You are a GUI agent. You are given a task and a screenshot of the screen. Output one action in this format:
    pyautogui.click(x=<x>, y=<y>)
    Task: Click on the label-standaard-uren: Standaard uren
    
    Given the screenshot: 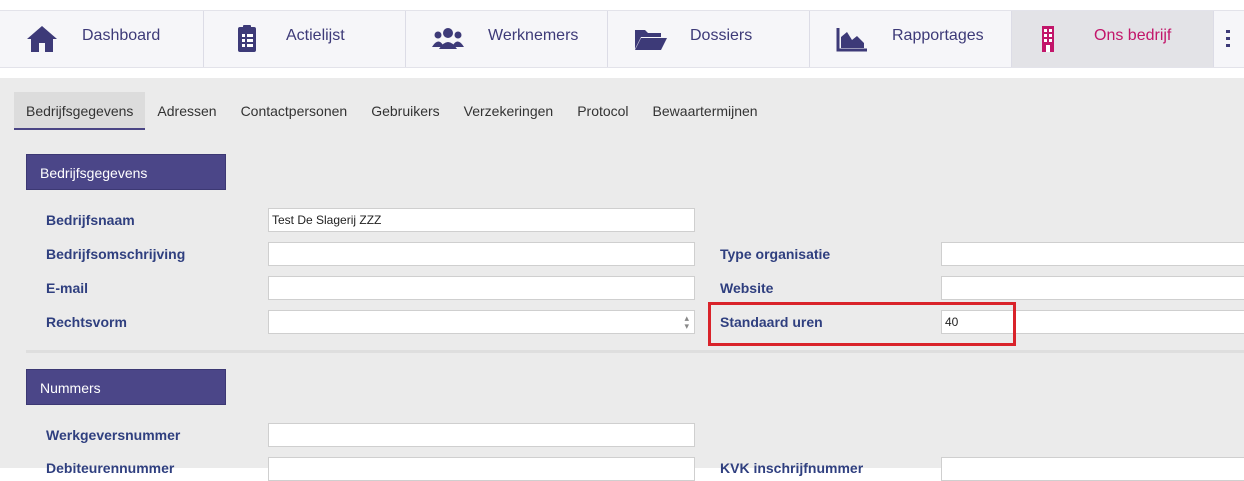 What is the action you would take?
    pyautogui.click(x=771, y=322)
    